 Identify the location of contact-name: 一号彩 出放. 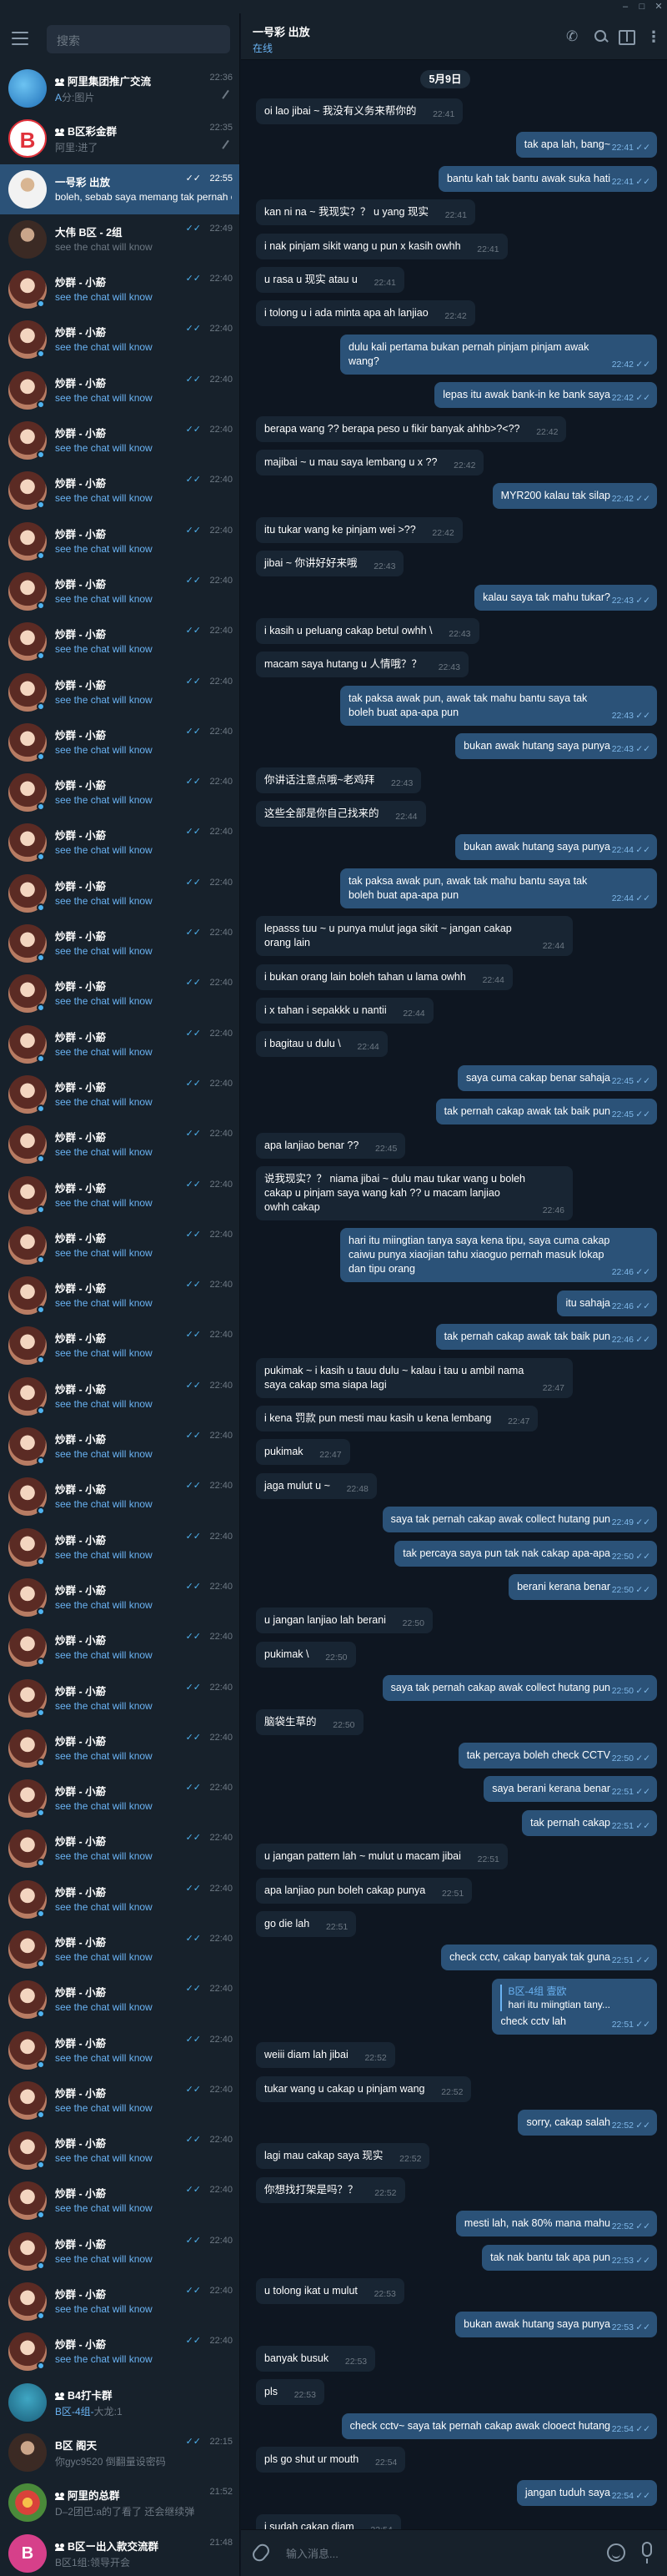
(281, 31).